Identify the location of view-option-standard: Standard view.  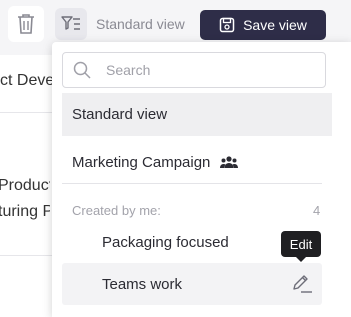
(197, 114).